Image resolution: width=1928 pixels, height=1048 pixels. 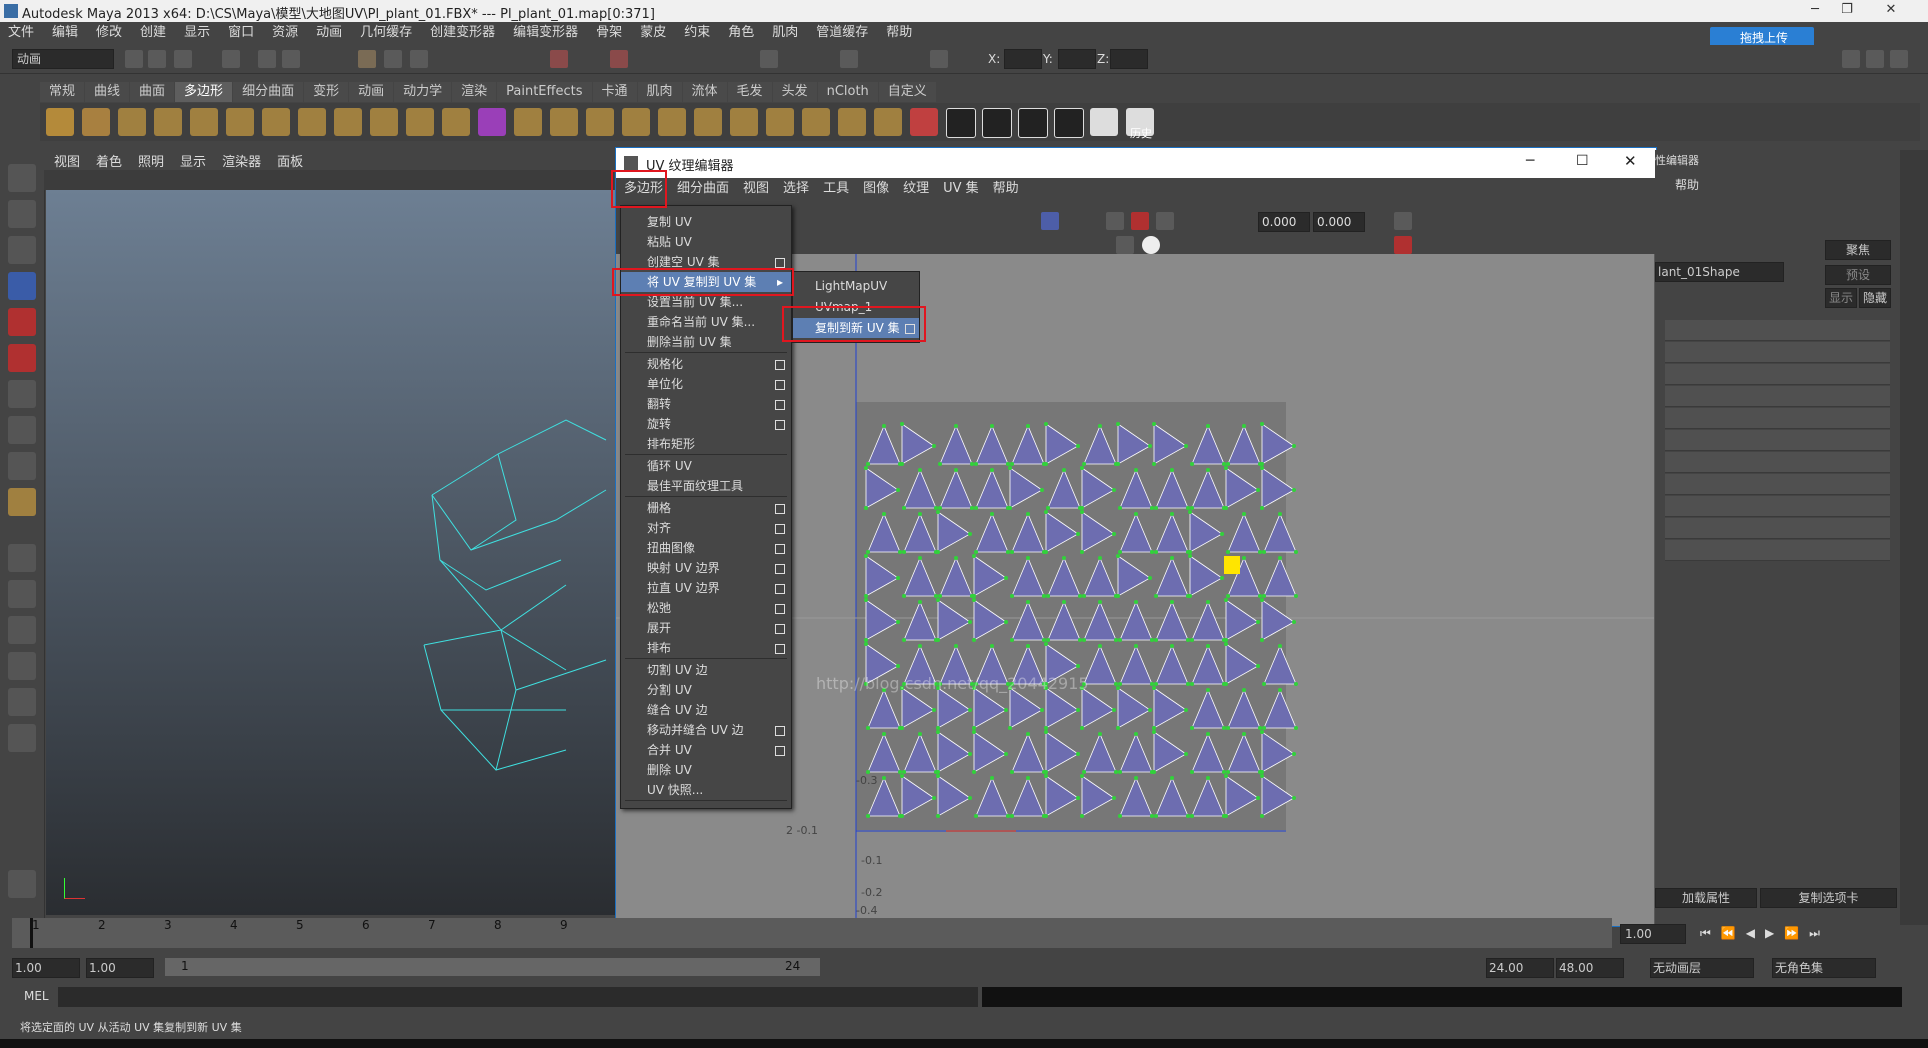 What do you see at coordinates (706, 670) in the screenshot?
I see `poly-menu-item: 切割 UV 边` at bounding box center [706, 670].